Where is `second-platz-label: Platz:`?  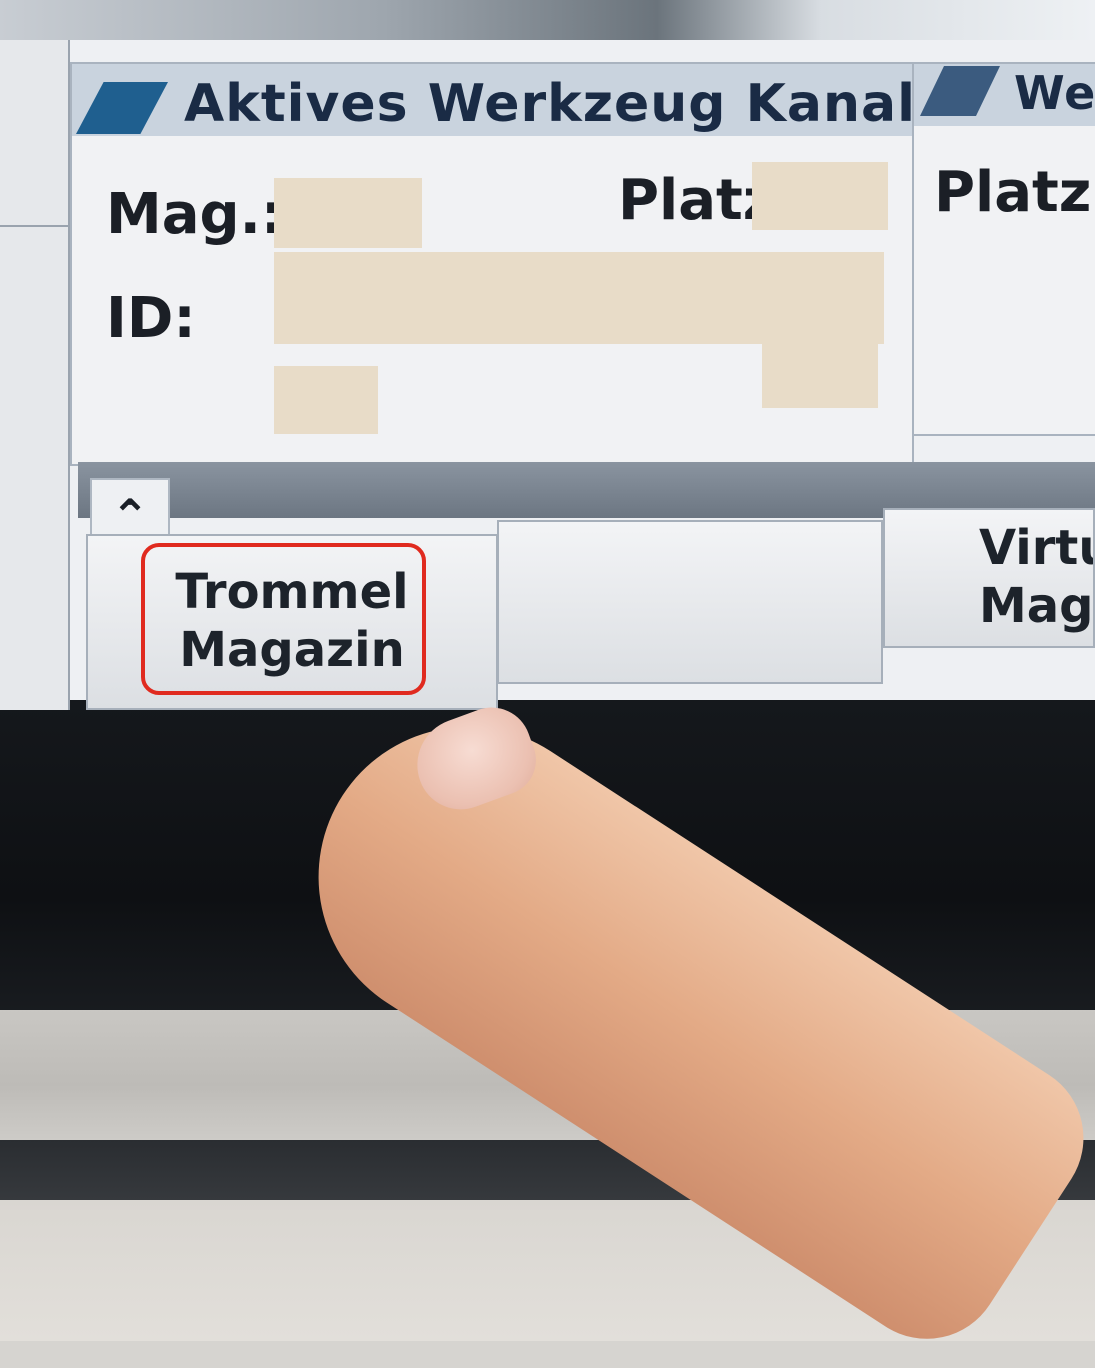
second-platz-label: Platz: is located at coordinates (1014, 192).